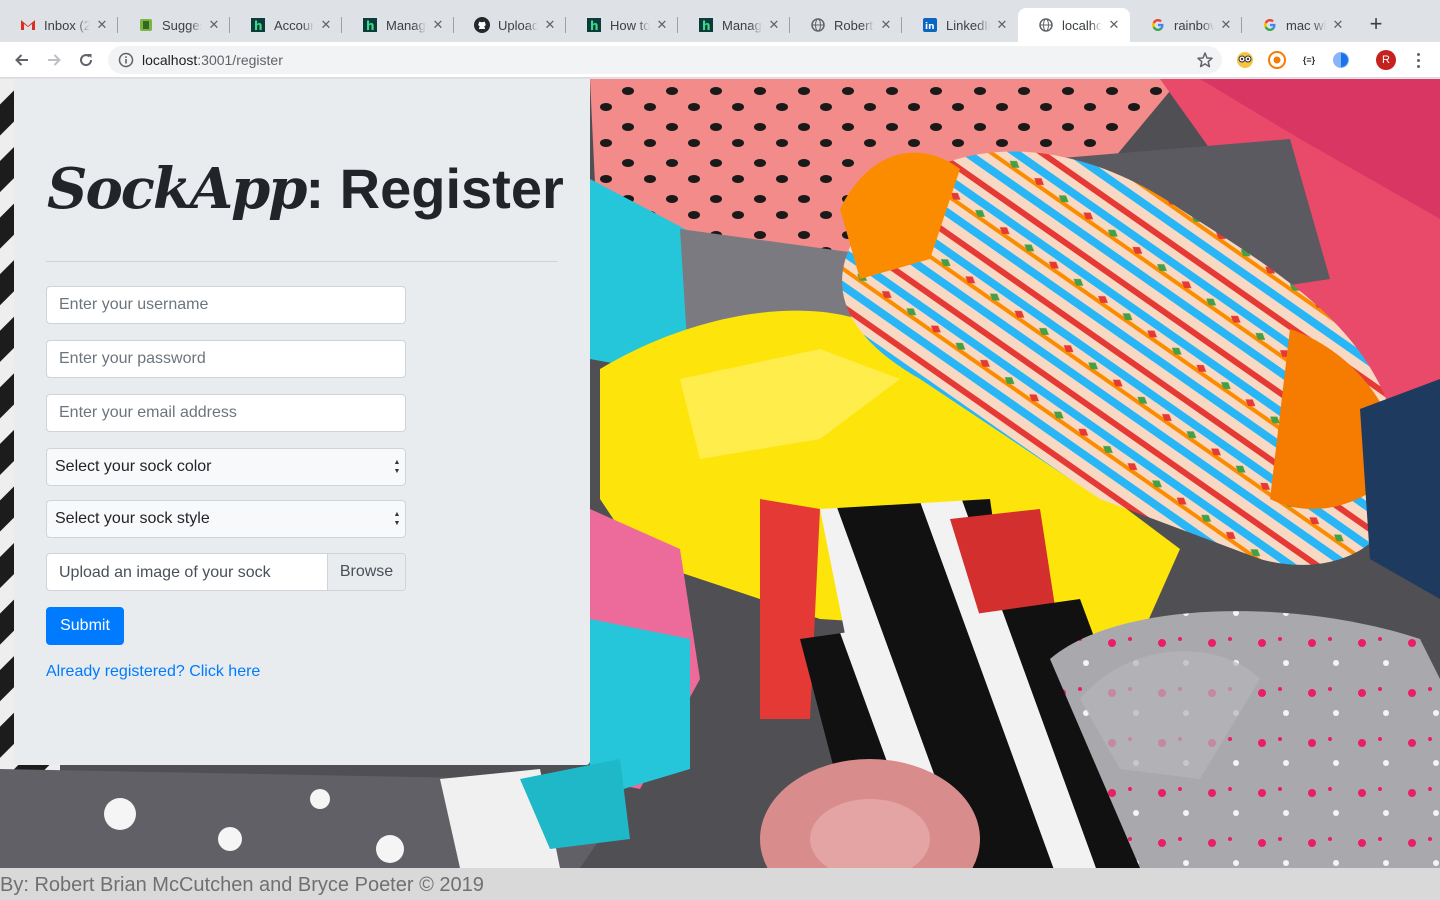 The width and height of the screenshot is (1440, 900). Describe the element at coordinates (1341, 60) in the screenshot. I see `extension-blue-icon` at that location.